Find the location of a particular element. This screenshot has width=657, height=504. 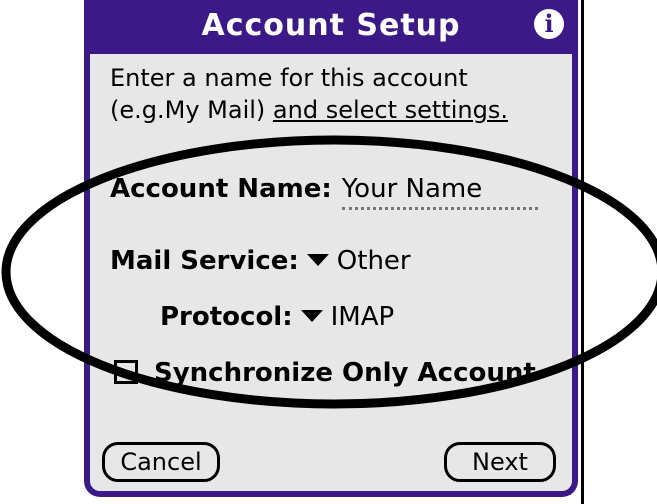

title-bar: Account Setup i is located at coordinates (331, 27).